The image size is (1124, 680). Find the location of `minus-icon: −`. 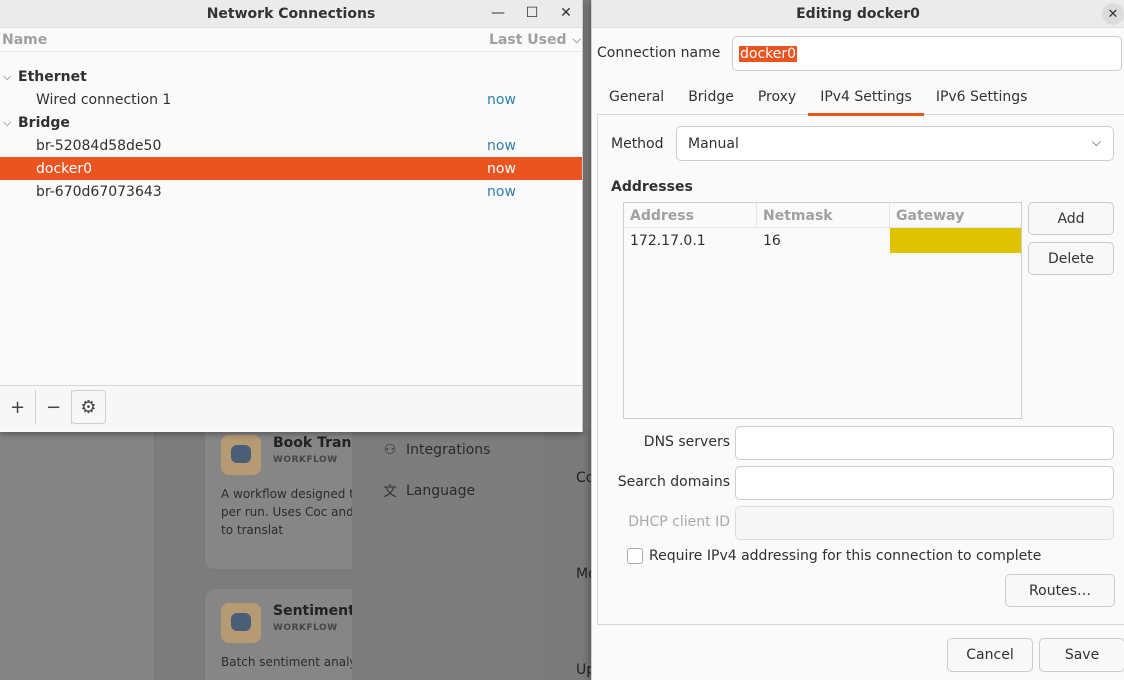

minus-icon: − is located at coordinates (53, 407).